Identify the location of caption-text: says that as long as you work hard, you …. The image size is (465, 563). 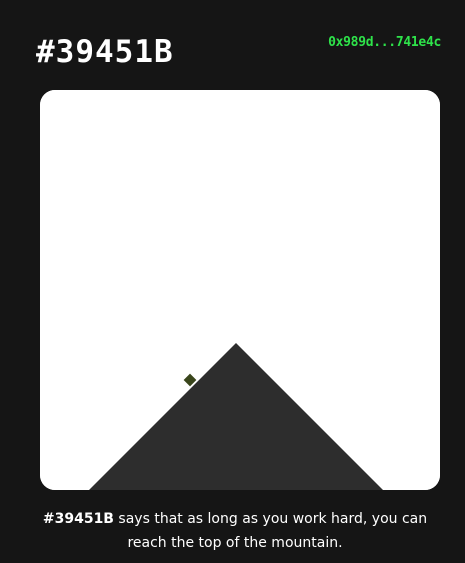
(270, 531).